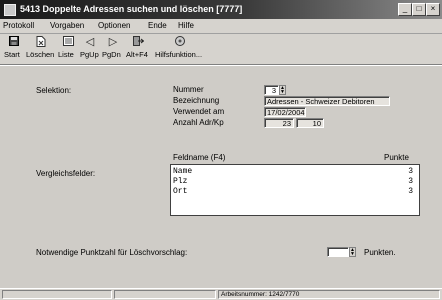 This screenshot has height=300, width=442. What do you see at coordinates (183, 171) in the screenshot?
I see `field-name: Name` at bounding box center [183, 171].